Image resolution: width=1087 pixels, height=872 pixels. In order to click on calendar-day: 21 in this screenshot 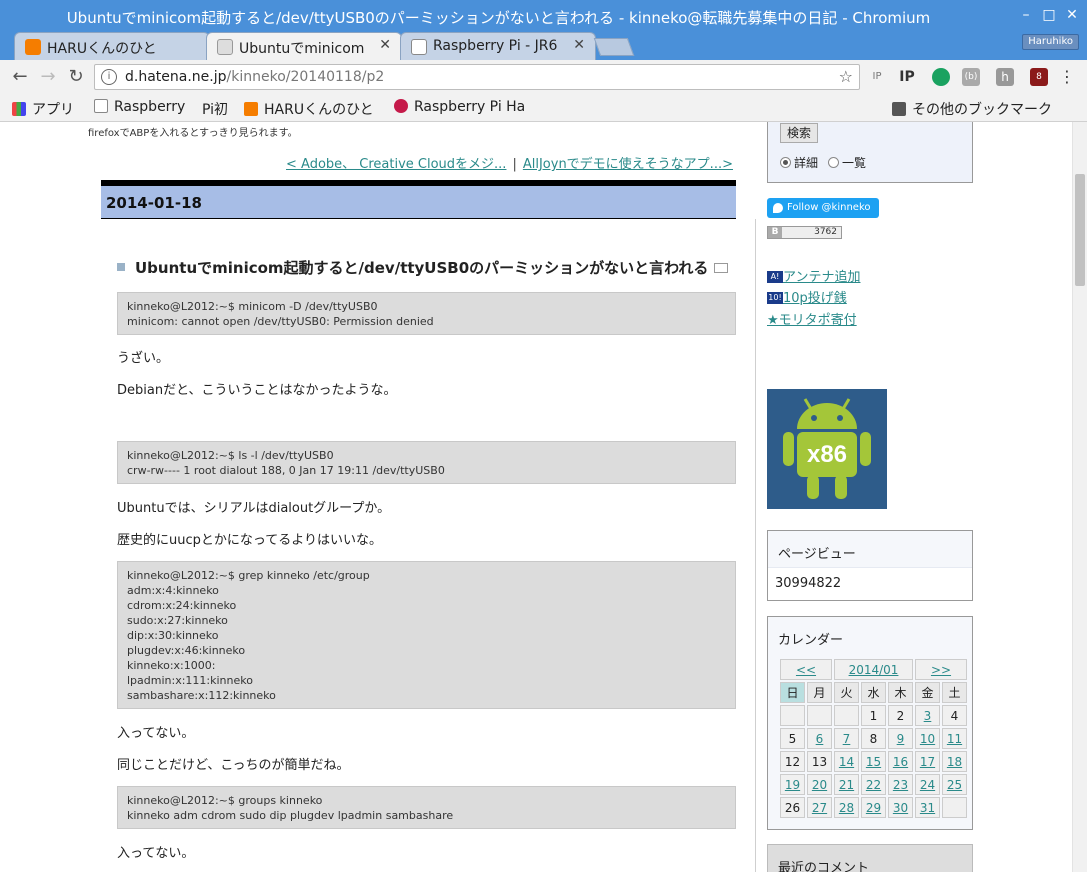, I will do `click(846, 784)`.